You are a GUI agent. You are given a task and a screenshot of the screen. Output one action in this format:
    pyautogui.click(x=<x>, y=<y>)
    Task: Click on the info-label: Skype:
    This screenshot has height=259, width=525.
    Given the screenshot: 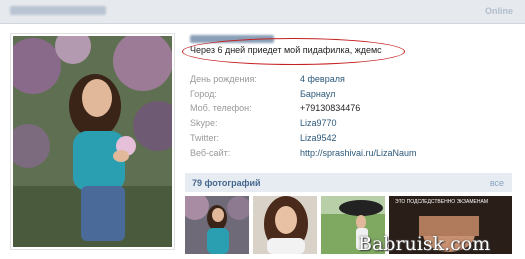 What is the action you would take?
    pyautogui.click(x=204, y=123)
    